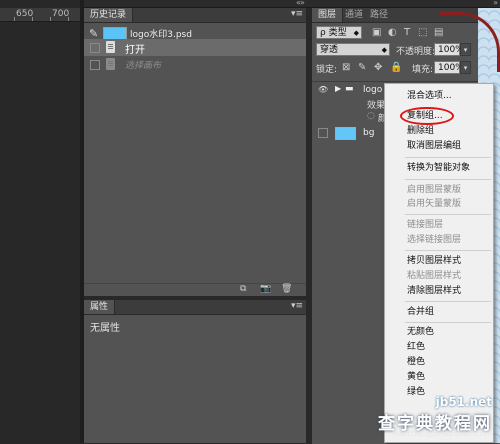 The height and width of the screenshot is (444, 500). I want to click on horizontal-ruler: 650 700, so click(40, 15).